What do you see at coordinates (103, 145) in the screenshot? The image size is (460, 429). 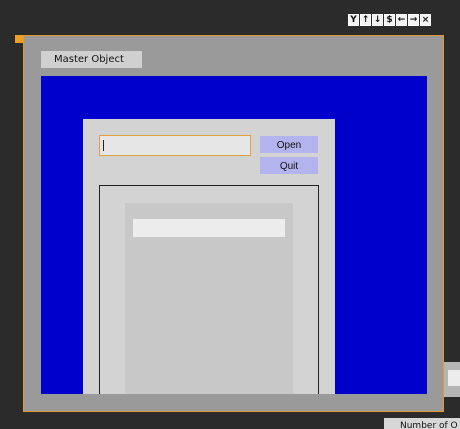 I see `text-caret` at bounding box center [103, 145].